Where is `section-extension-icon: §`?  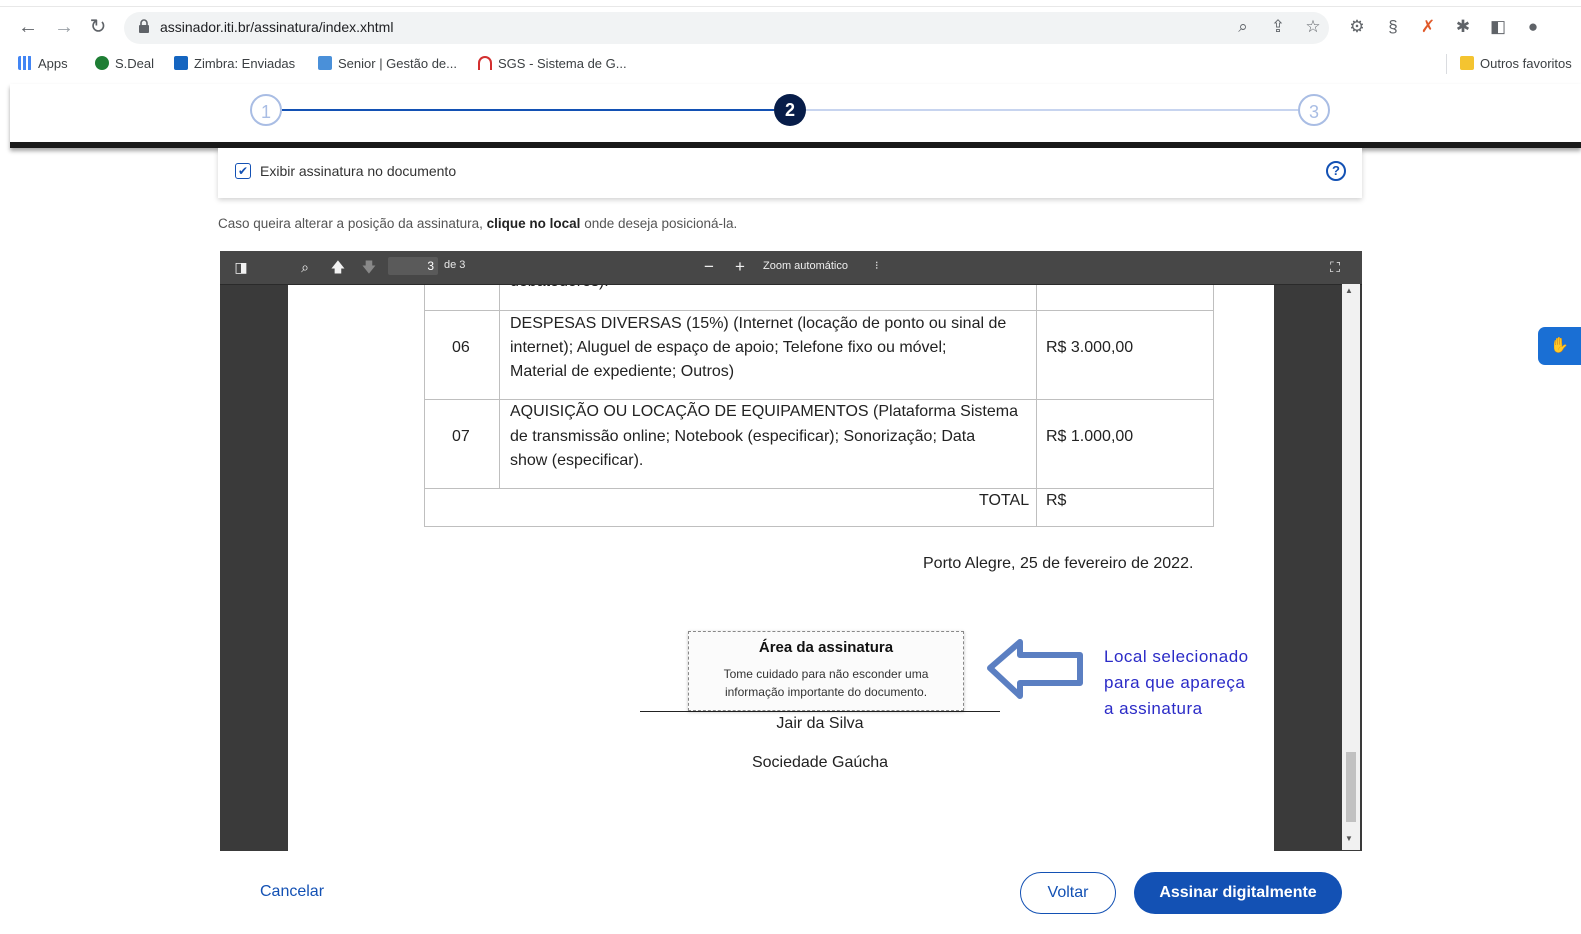
section-extension-icon: § is located at coordinates (1393, 27).